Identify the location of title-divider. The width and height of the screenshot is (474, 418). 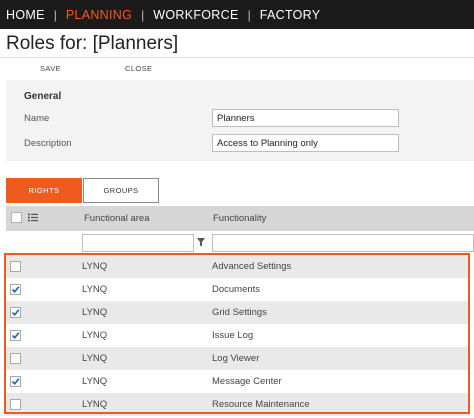
(237, 57).